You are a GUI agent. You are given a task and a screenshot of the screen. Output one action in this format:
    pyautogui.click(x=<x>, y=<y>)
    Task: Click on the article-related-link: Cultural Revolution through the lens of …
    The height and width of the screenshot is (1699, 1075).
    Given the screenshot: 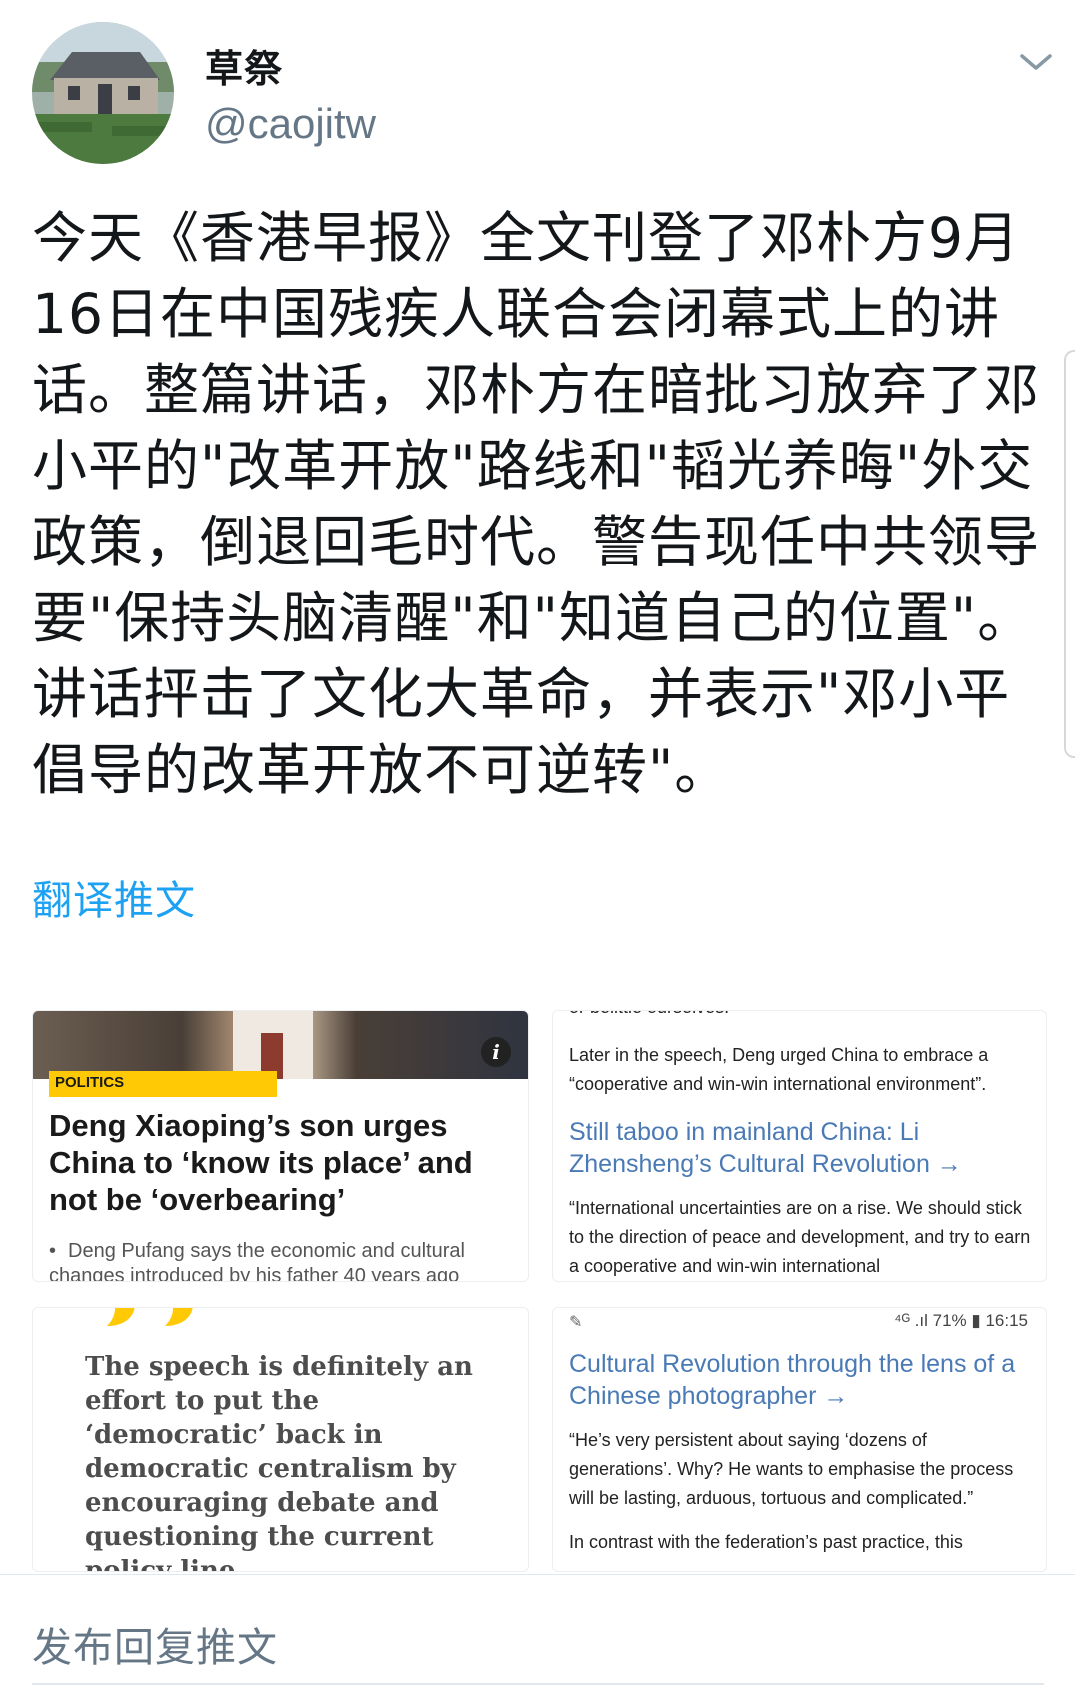 What is the action you would take?
    pyautogui.click(x=792, y=1380)
    